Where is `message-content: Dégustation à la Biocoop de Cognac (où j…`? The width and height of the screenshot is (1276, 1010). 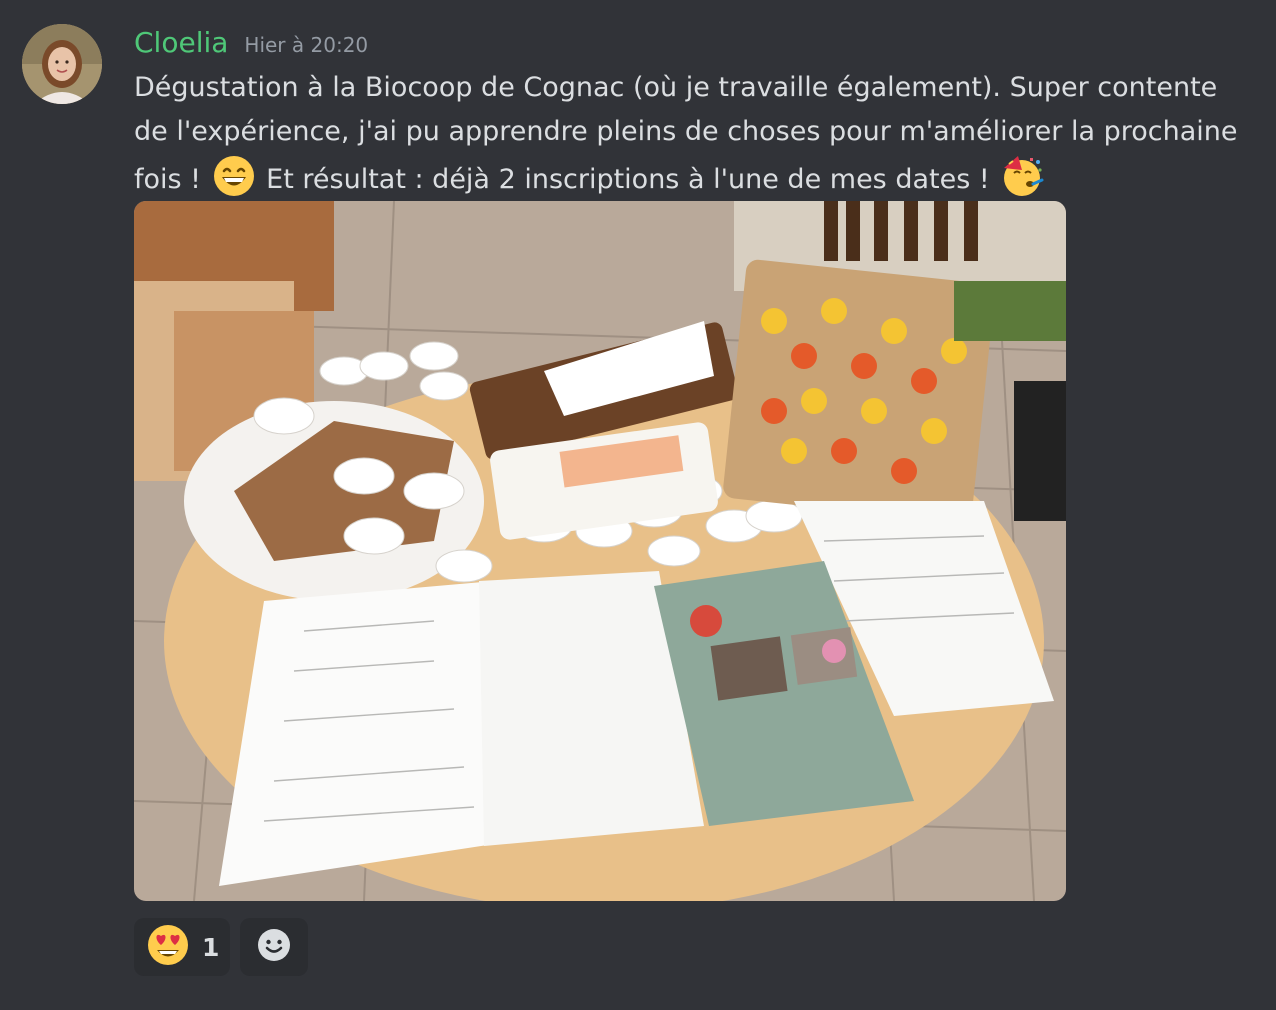
message-content: Dégustation à la Biocoop de Cognac (où j… is located at coordinates (694, 134).